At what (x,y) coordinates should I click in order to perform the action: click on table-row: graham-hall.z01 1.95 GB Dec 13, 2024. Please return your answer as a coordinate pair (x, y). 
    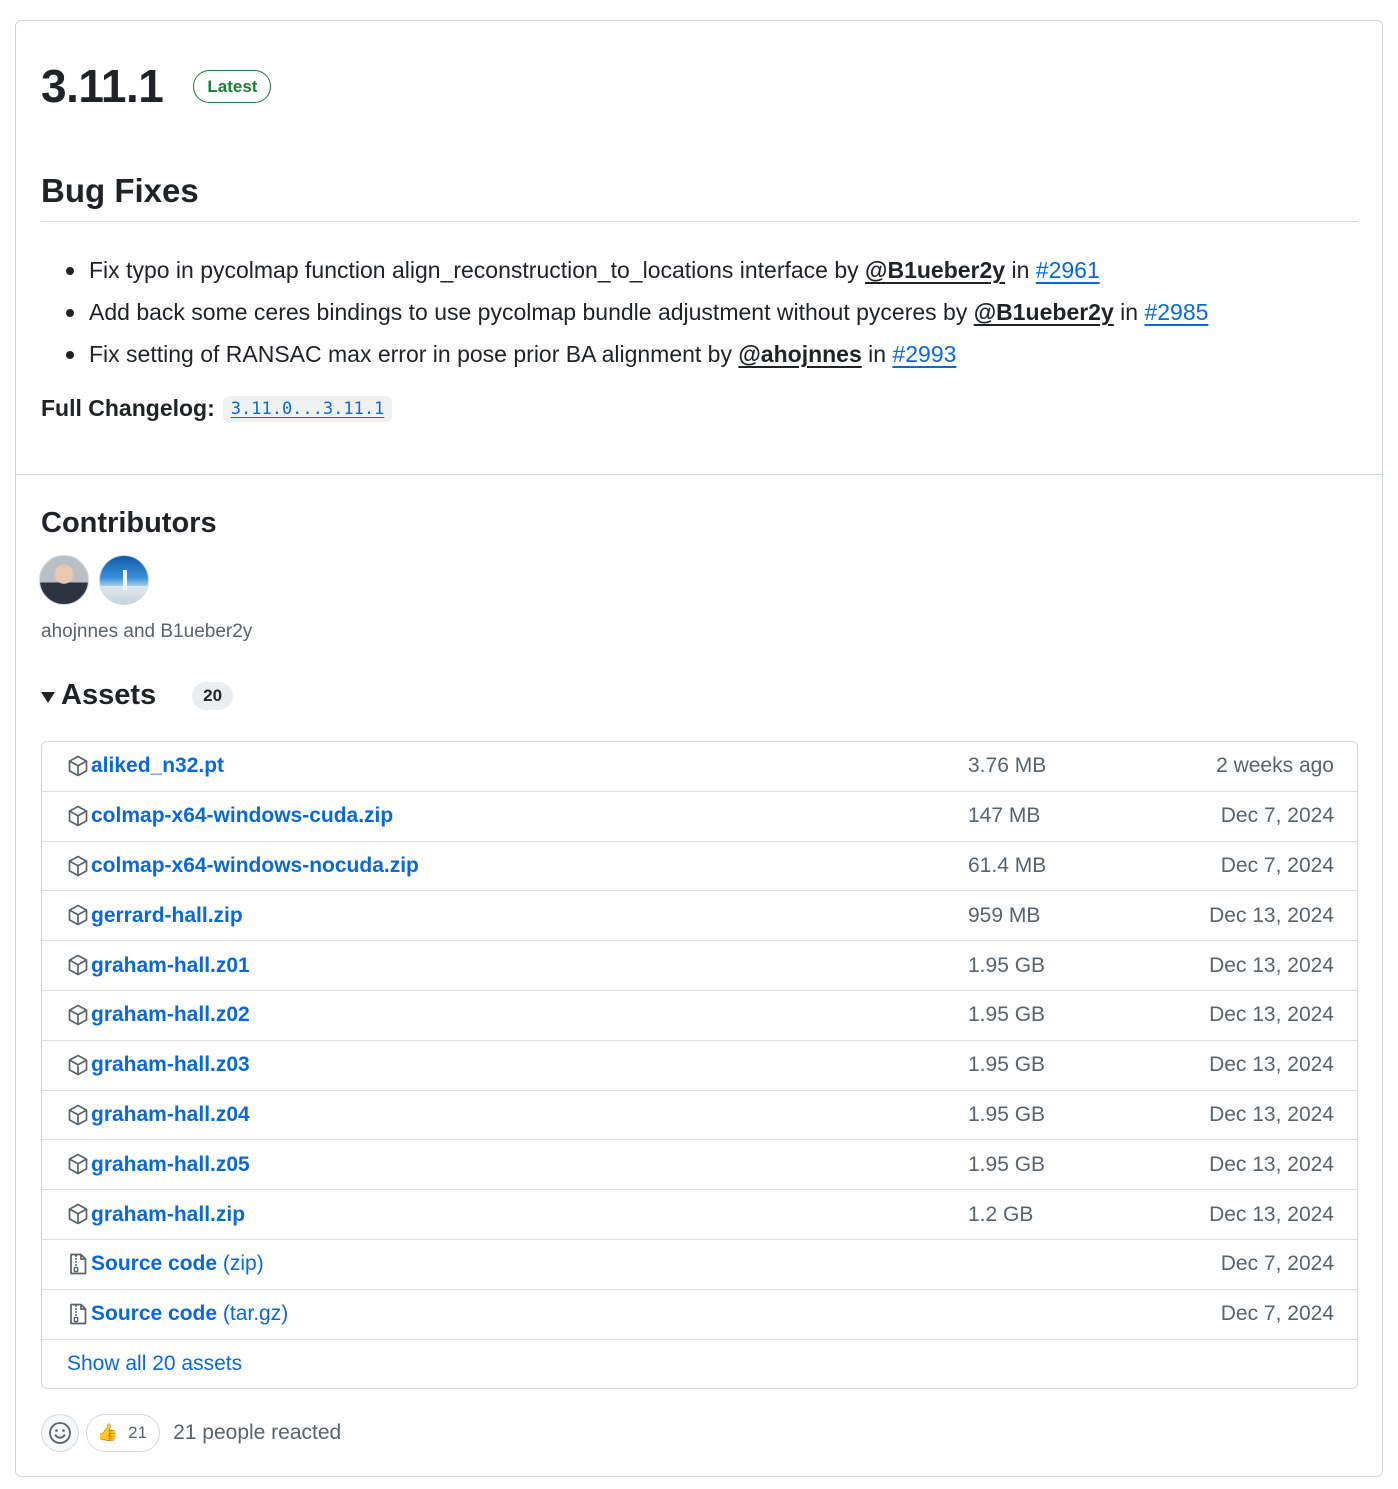
    Looking at the image, I should click on (699, 966).